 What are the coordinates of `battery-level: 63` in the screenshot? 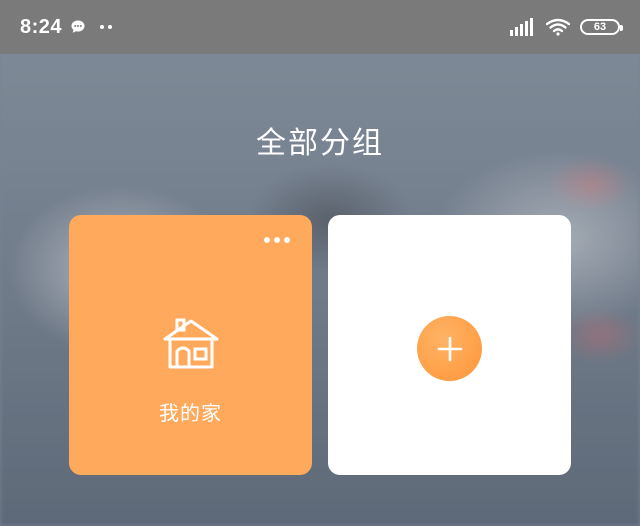 It's located at (600, 26).